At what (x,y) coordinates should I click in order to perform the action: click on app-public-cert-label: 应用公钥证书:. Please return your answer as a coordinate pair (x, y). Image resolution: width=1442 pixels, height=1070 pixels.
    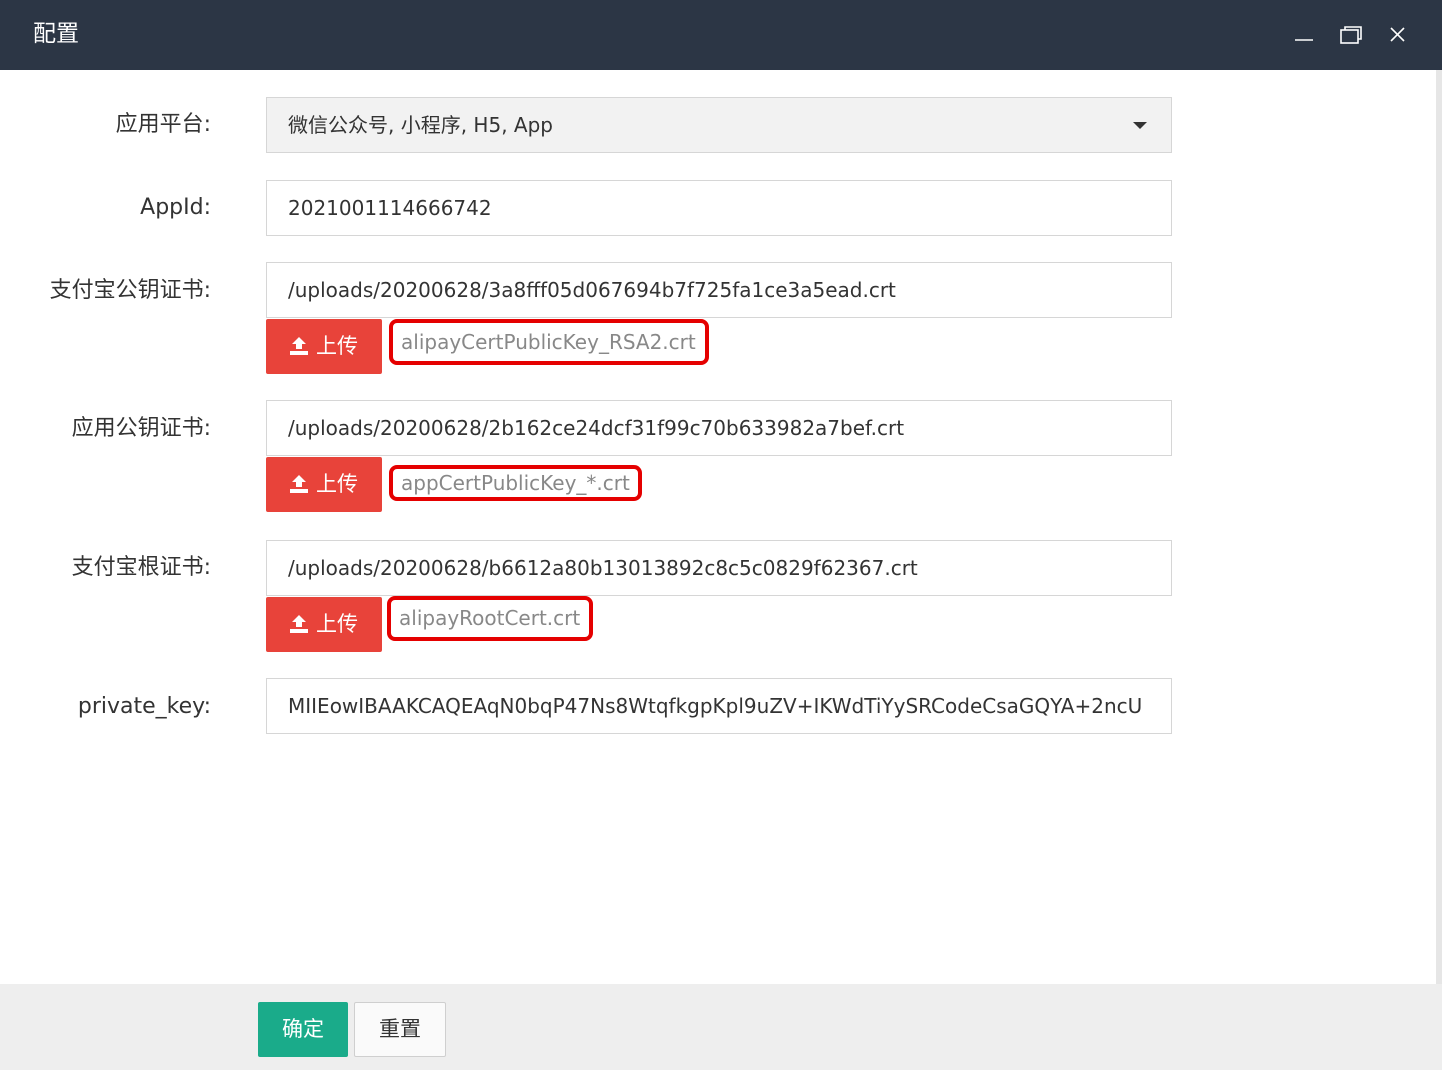
    Looking at the image, I should click on (141, 428).